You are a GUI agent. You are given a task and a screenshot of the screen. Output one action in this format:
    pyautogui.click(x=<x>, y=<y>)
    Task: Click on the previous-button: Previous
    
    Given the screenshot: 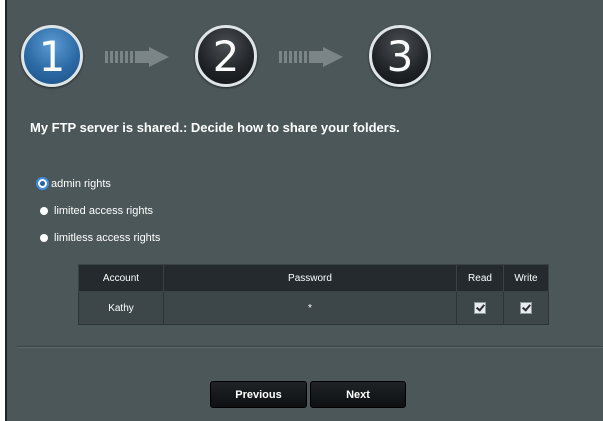 What is the action you would take?
    pyautogui.click(x=258, y=394)
    